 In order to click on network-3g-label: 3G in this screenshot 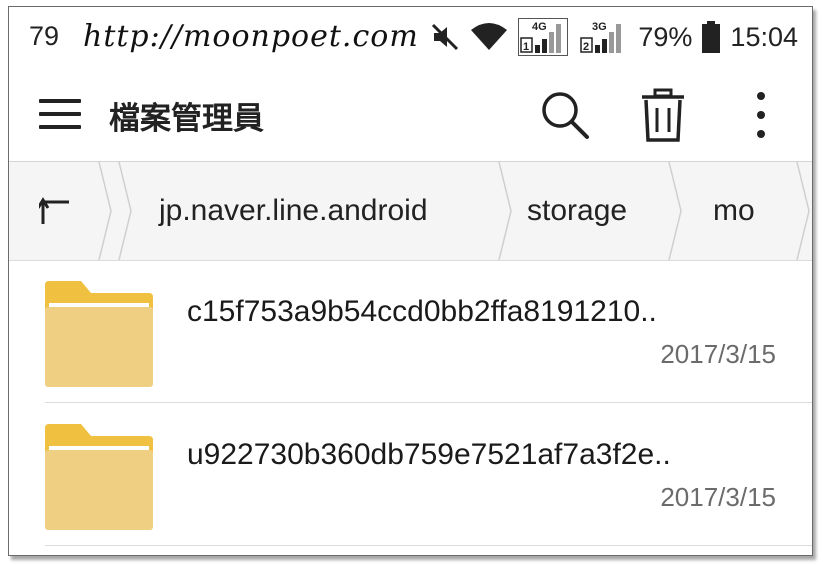, I will do `click(599, 27)`.